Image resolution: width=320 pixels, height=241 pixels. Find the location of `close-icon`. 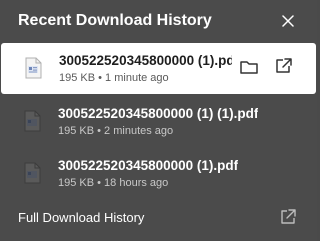

close-icon is located at coordinates (288, 21).